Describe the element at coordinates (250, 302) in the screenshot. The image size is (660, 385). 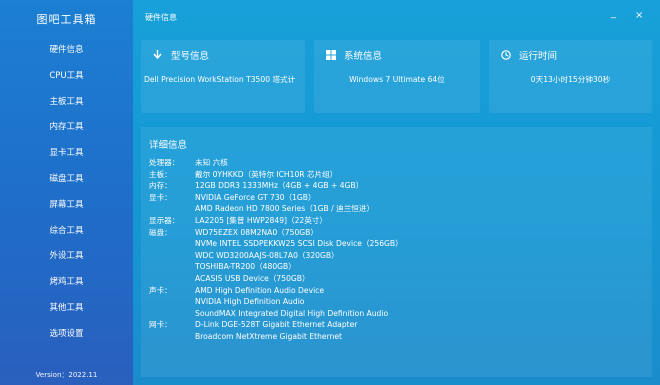
I see `detail-value: NVIDIA High Definition Audio` at that location.